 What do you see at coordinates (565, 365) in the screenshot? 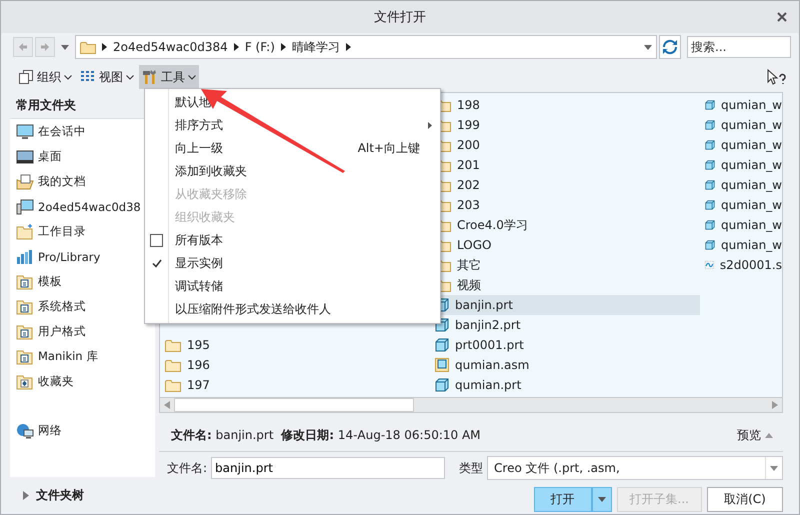
I see `file-item: qumian.asm` at bounding box center [565, 365].